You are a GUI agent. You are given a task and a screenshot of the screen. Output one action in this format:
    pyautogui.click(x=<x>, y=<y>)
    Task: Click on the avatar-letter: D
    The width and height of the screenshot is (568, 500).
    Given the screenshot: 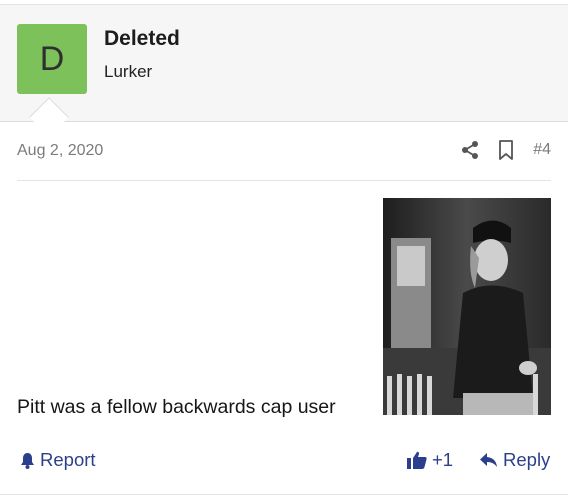 What is the action you would take?
    pyautogui.click(x=52, y=58)
    